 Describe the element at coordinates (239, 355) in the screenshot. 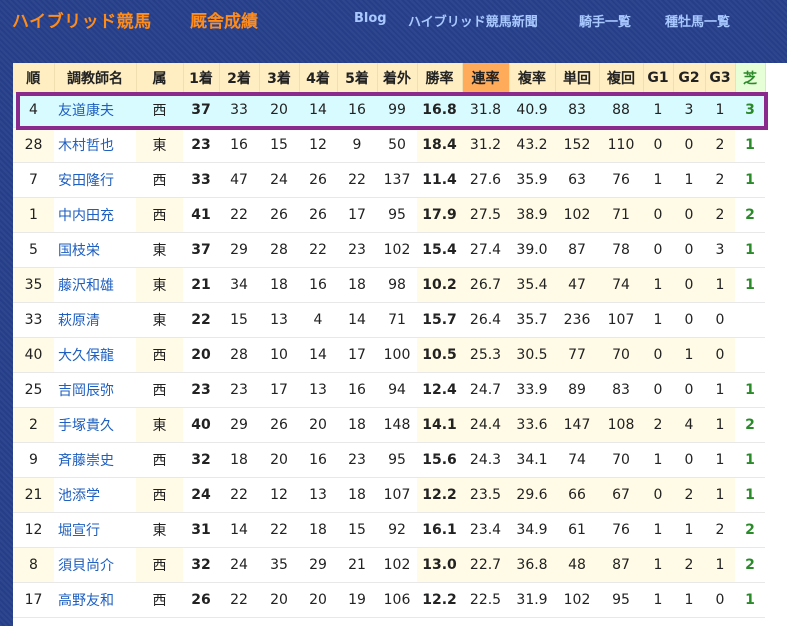

I see `cell-second: 28` at that location.